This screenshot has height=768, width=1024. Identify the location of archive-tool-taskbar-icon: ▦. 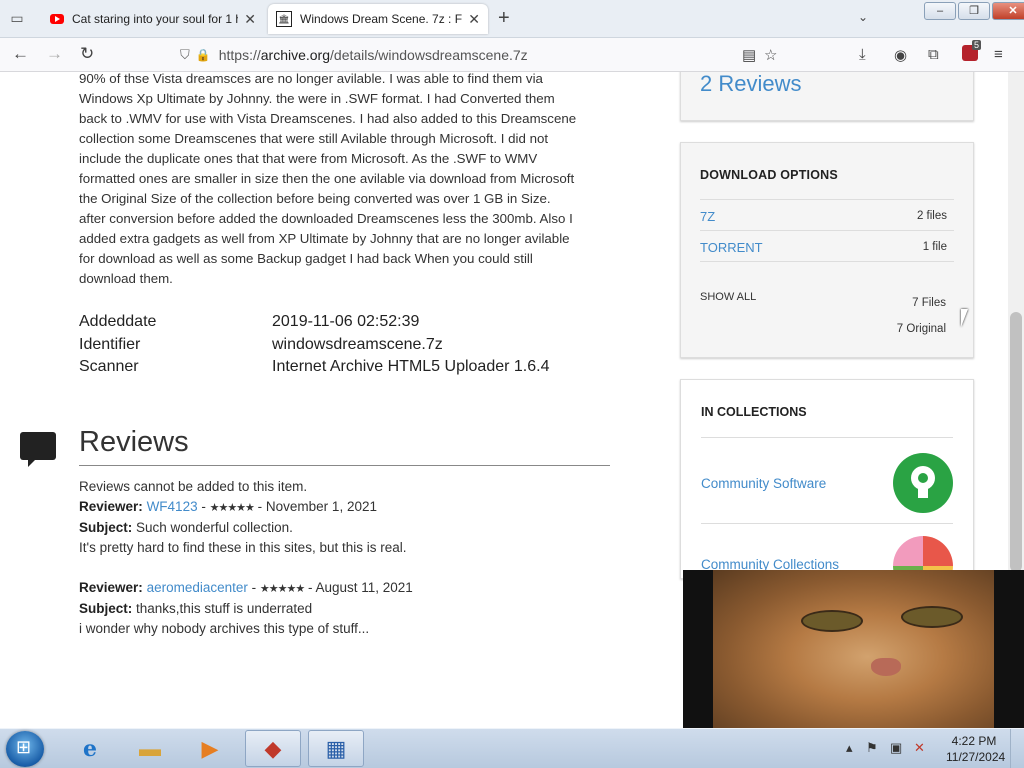
(336, 748).